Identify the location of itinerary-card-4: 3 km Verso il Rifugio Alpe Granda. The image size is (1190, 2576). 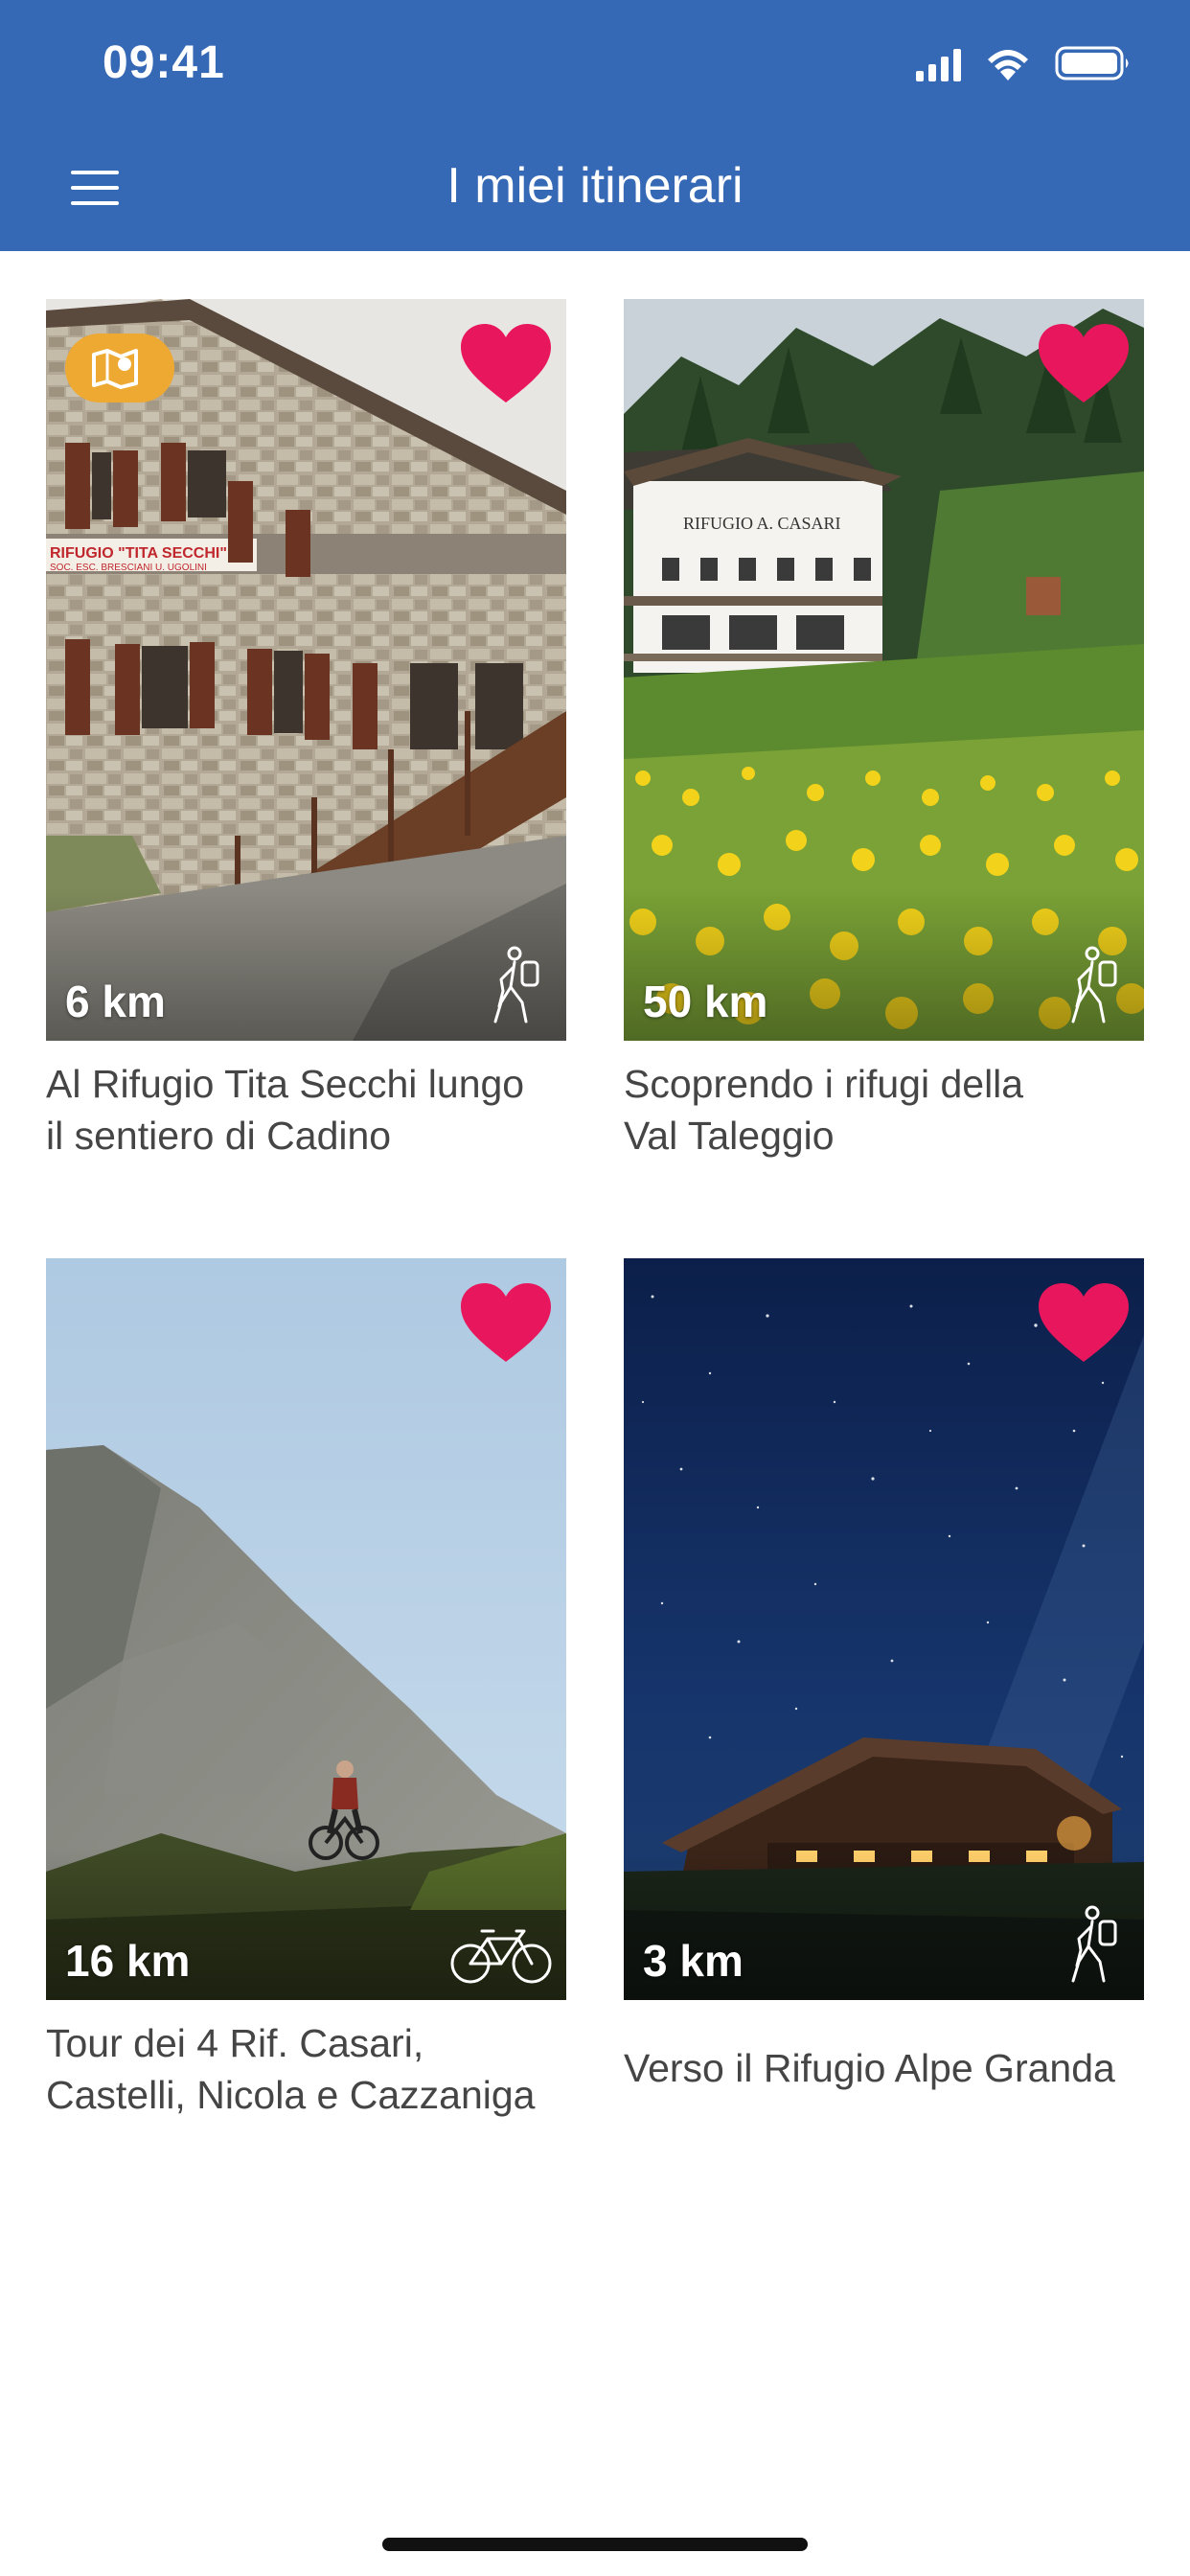
(884, 1676).